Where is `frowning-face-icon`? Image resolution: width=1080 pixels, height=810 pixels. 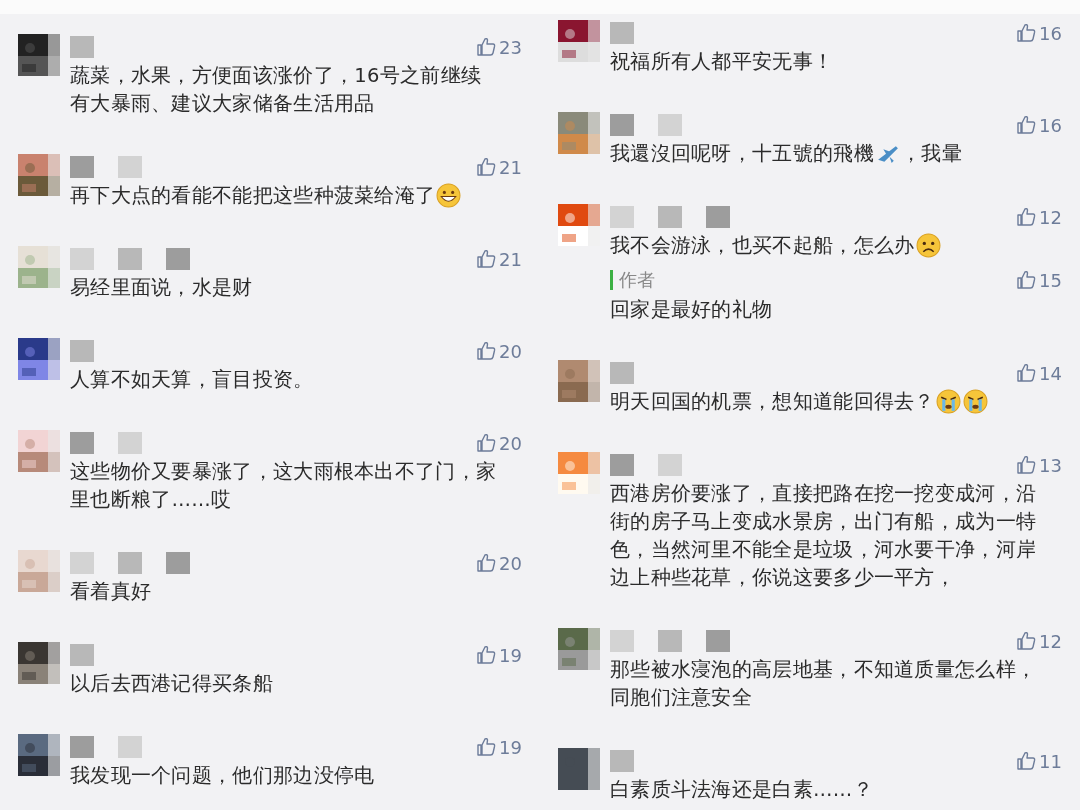 frowning-face-icon is located at coordinates (928, 245).